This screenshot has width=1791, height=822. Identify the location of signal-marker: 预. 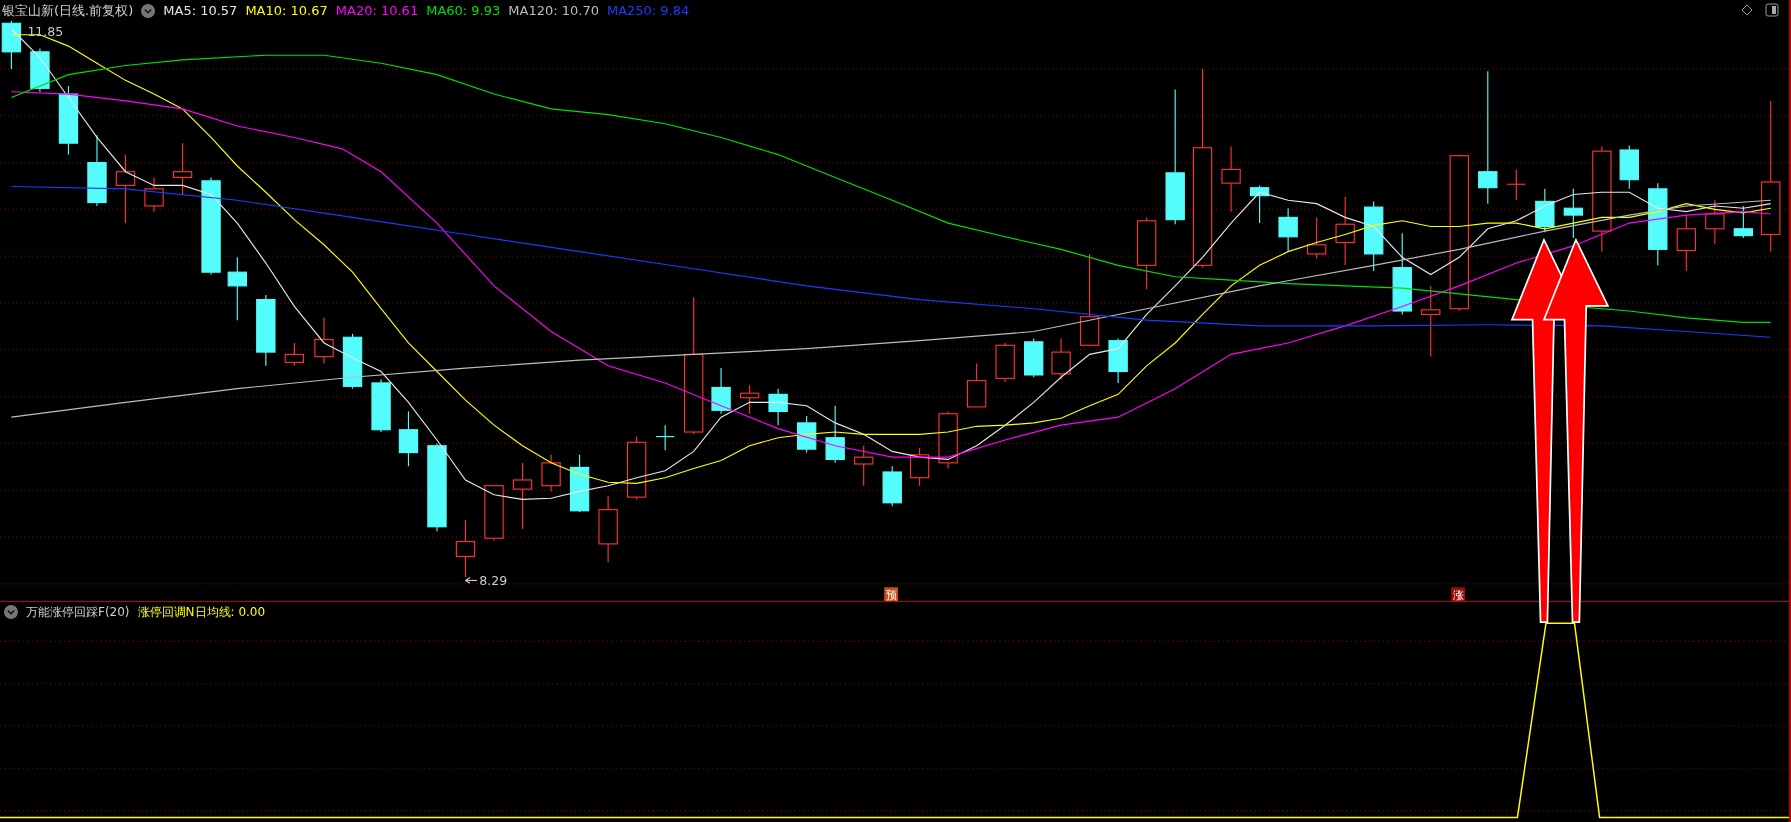
(891, 594).